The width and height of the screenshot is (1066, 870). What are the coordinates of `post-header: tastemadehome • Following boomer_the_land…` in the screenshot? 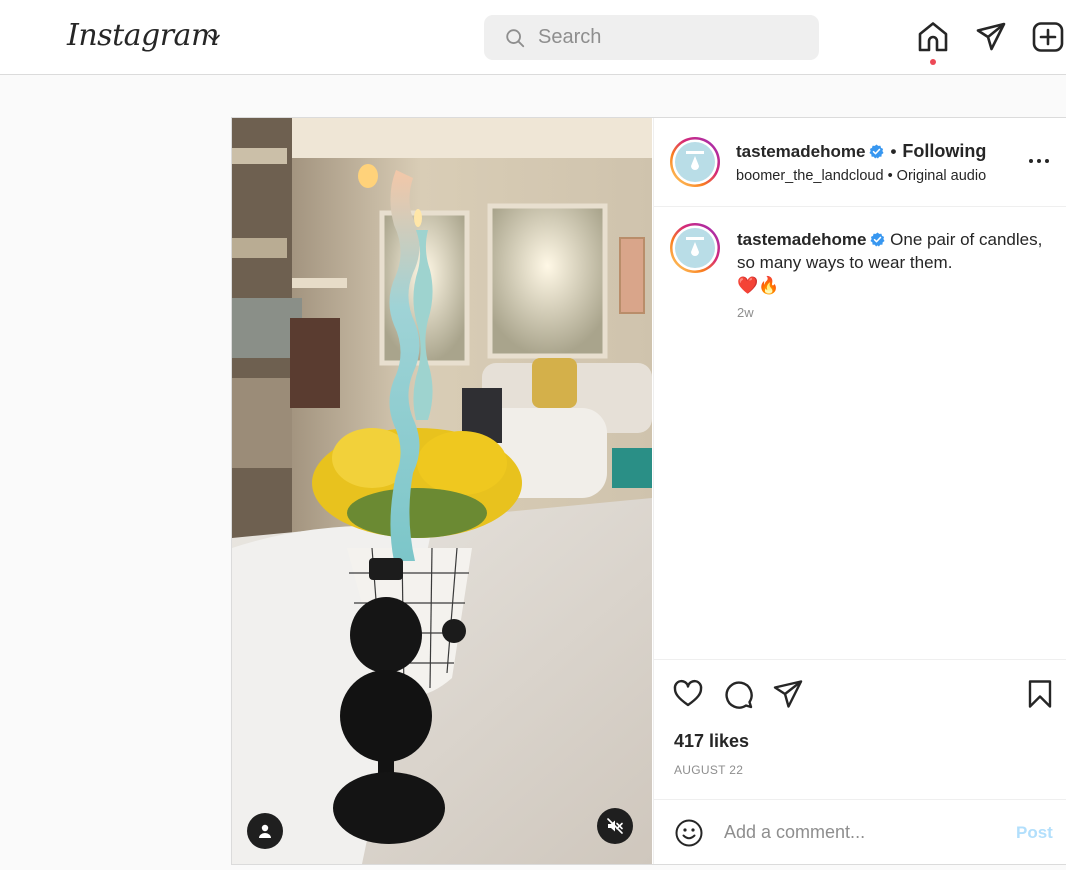 It's located at (860, 162).